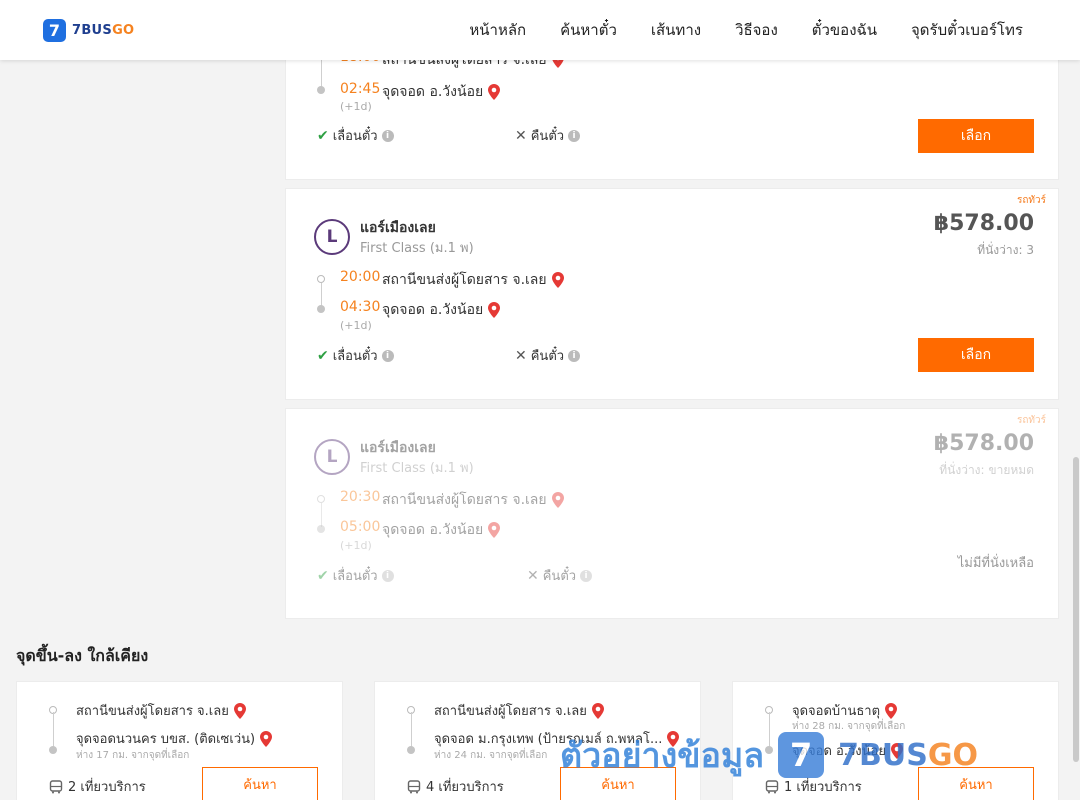 The width and height of the screenshot is (1080, 800). I want to click on arrive-time: 04:30, so click(360, 307).